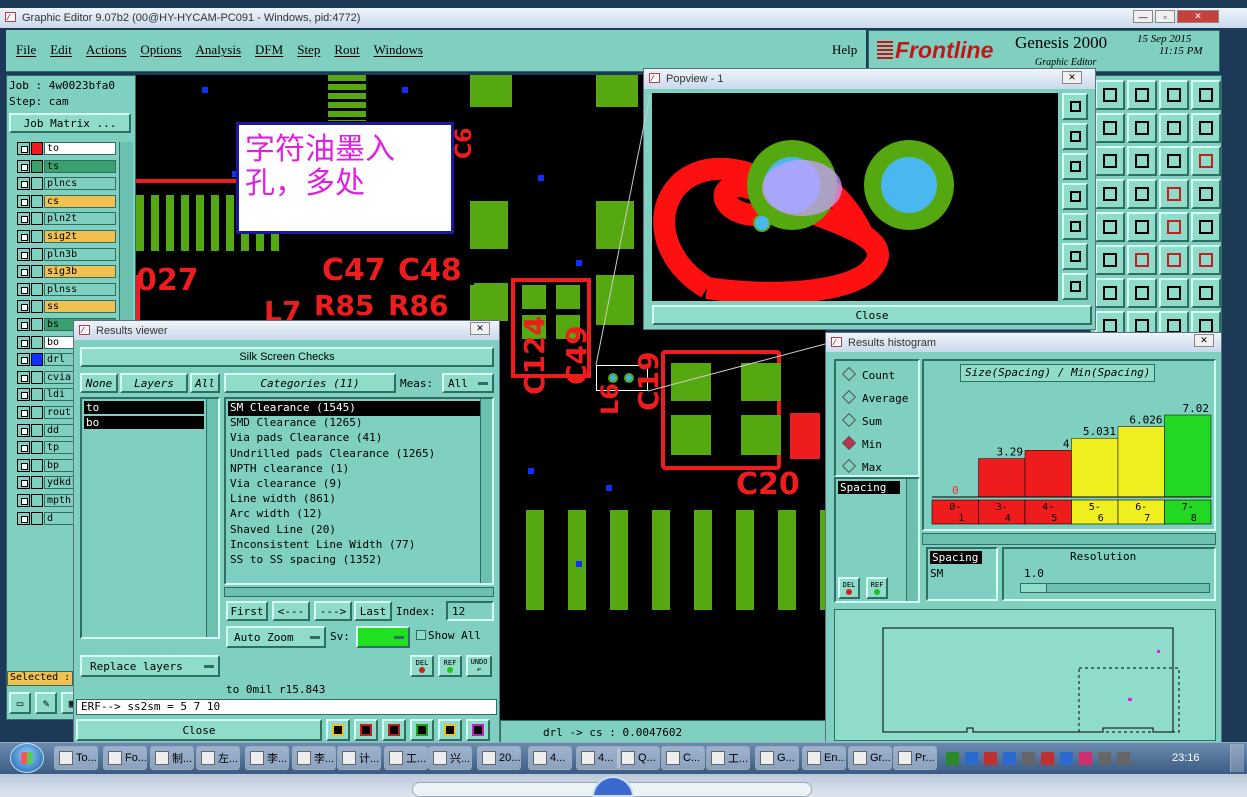 The height and width of the screenshot is (797, 1247). What do you see at coordinates (876, 398) in the screenshot?
I see `stat-option-average: Average` at bounding box center [876, 398].